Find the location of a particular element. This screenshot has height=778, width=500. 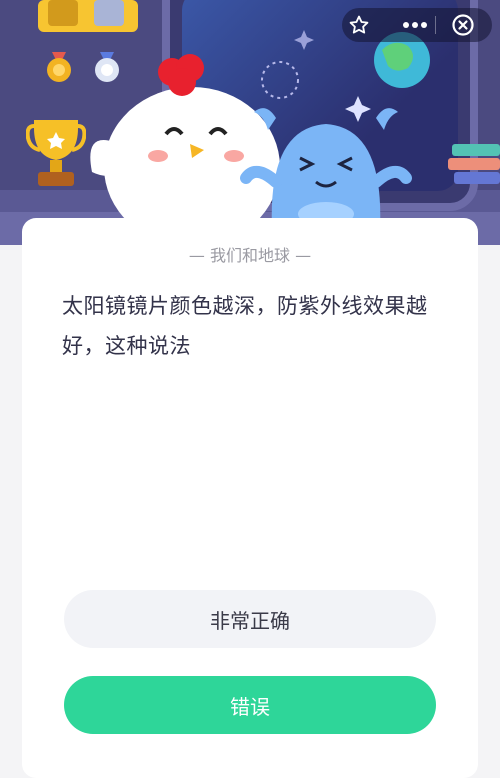

trophy-icon is located at coordinates (56, 153).